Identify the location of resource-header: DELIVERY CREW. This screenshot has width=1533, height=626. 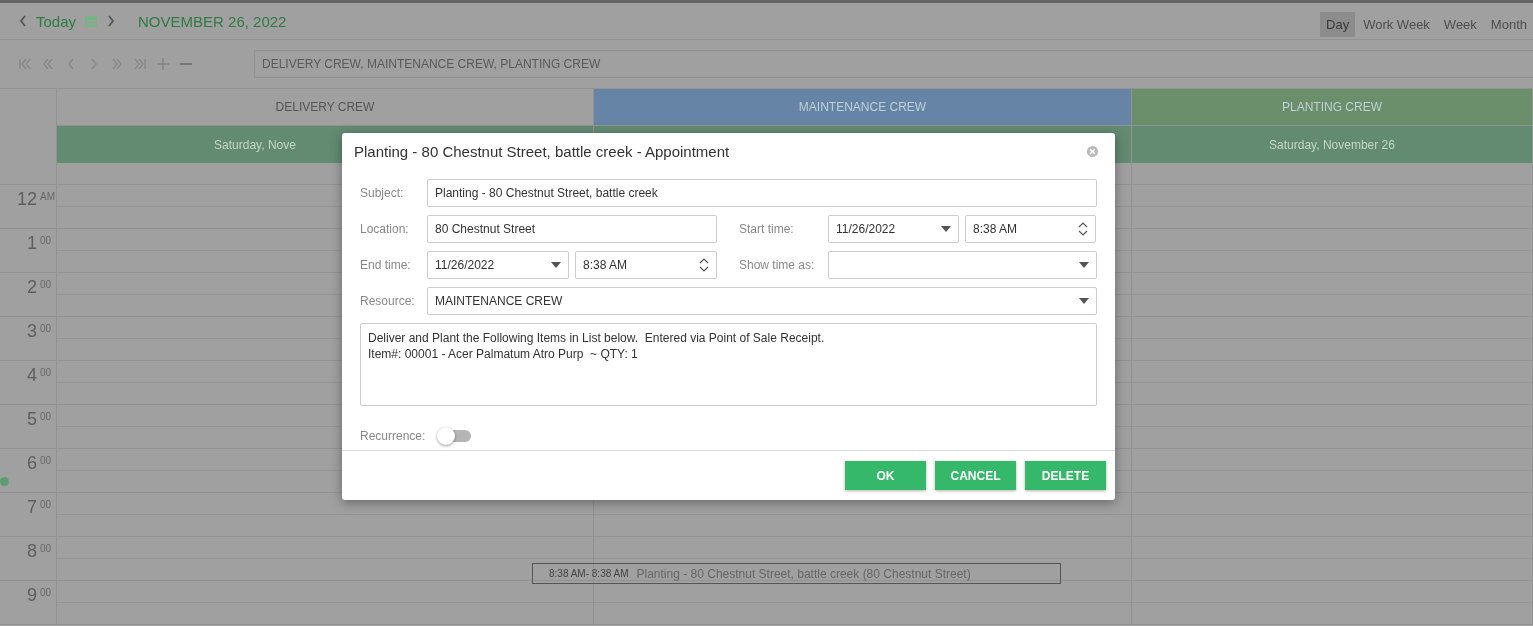
(325, 107).